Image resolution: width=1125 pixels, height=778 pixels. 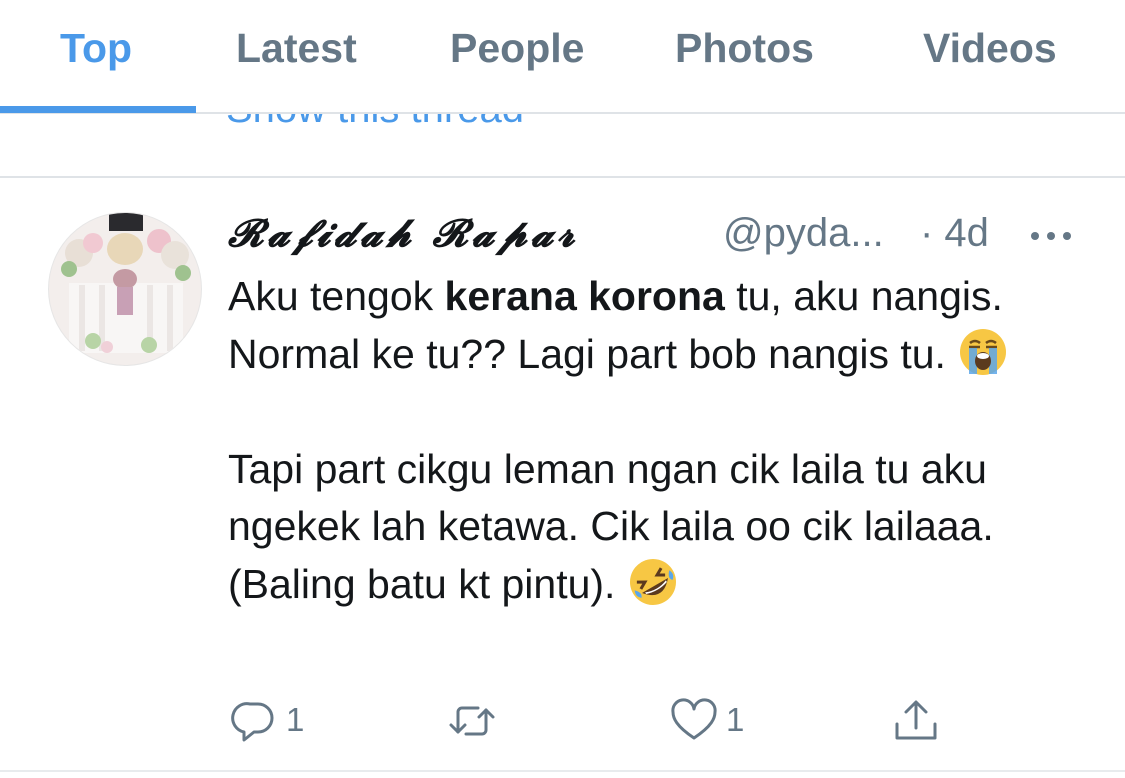 I want to click on share-button, so click(x=917, y=721).